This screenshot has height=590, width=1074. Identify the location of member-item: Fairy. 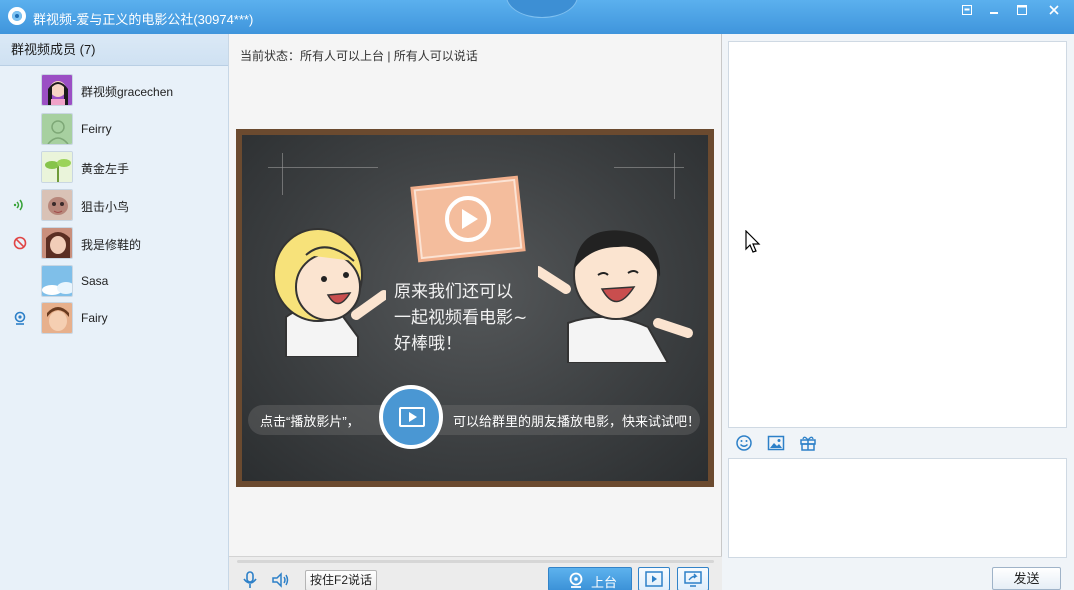
(114, 318).